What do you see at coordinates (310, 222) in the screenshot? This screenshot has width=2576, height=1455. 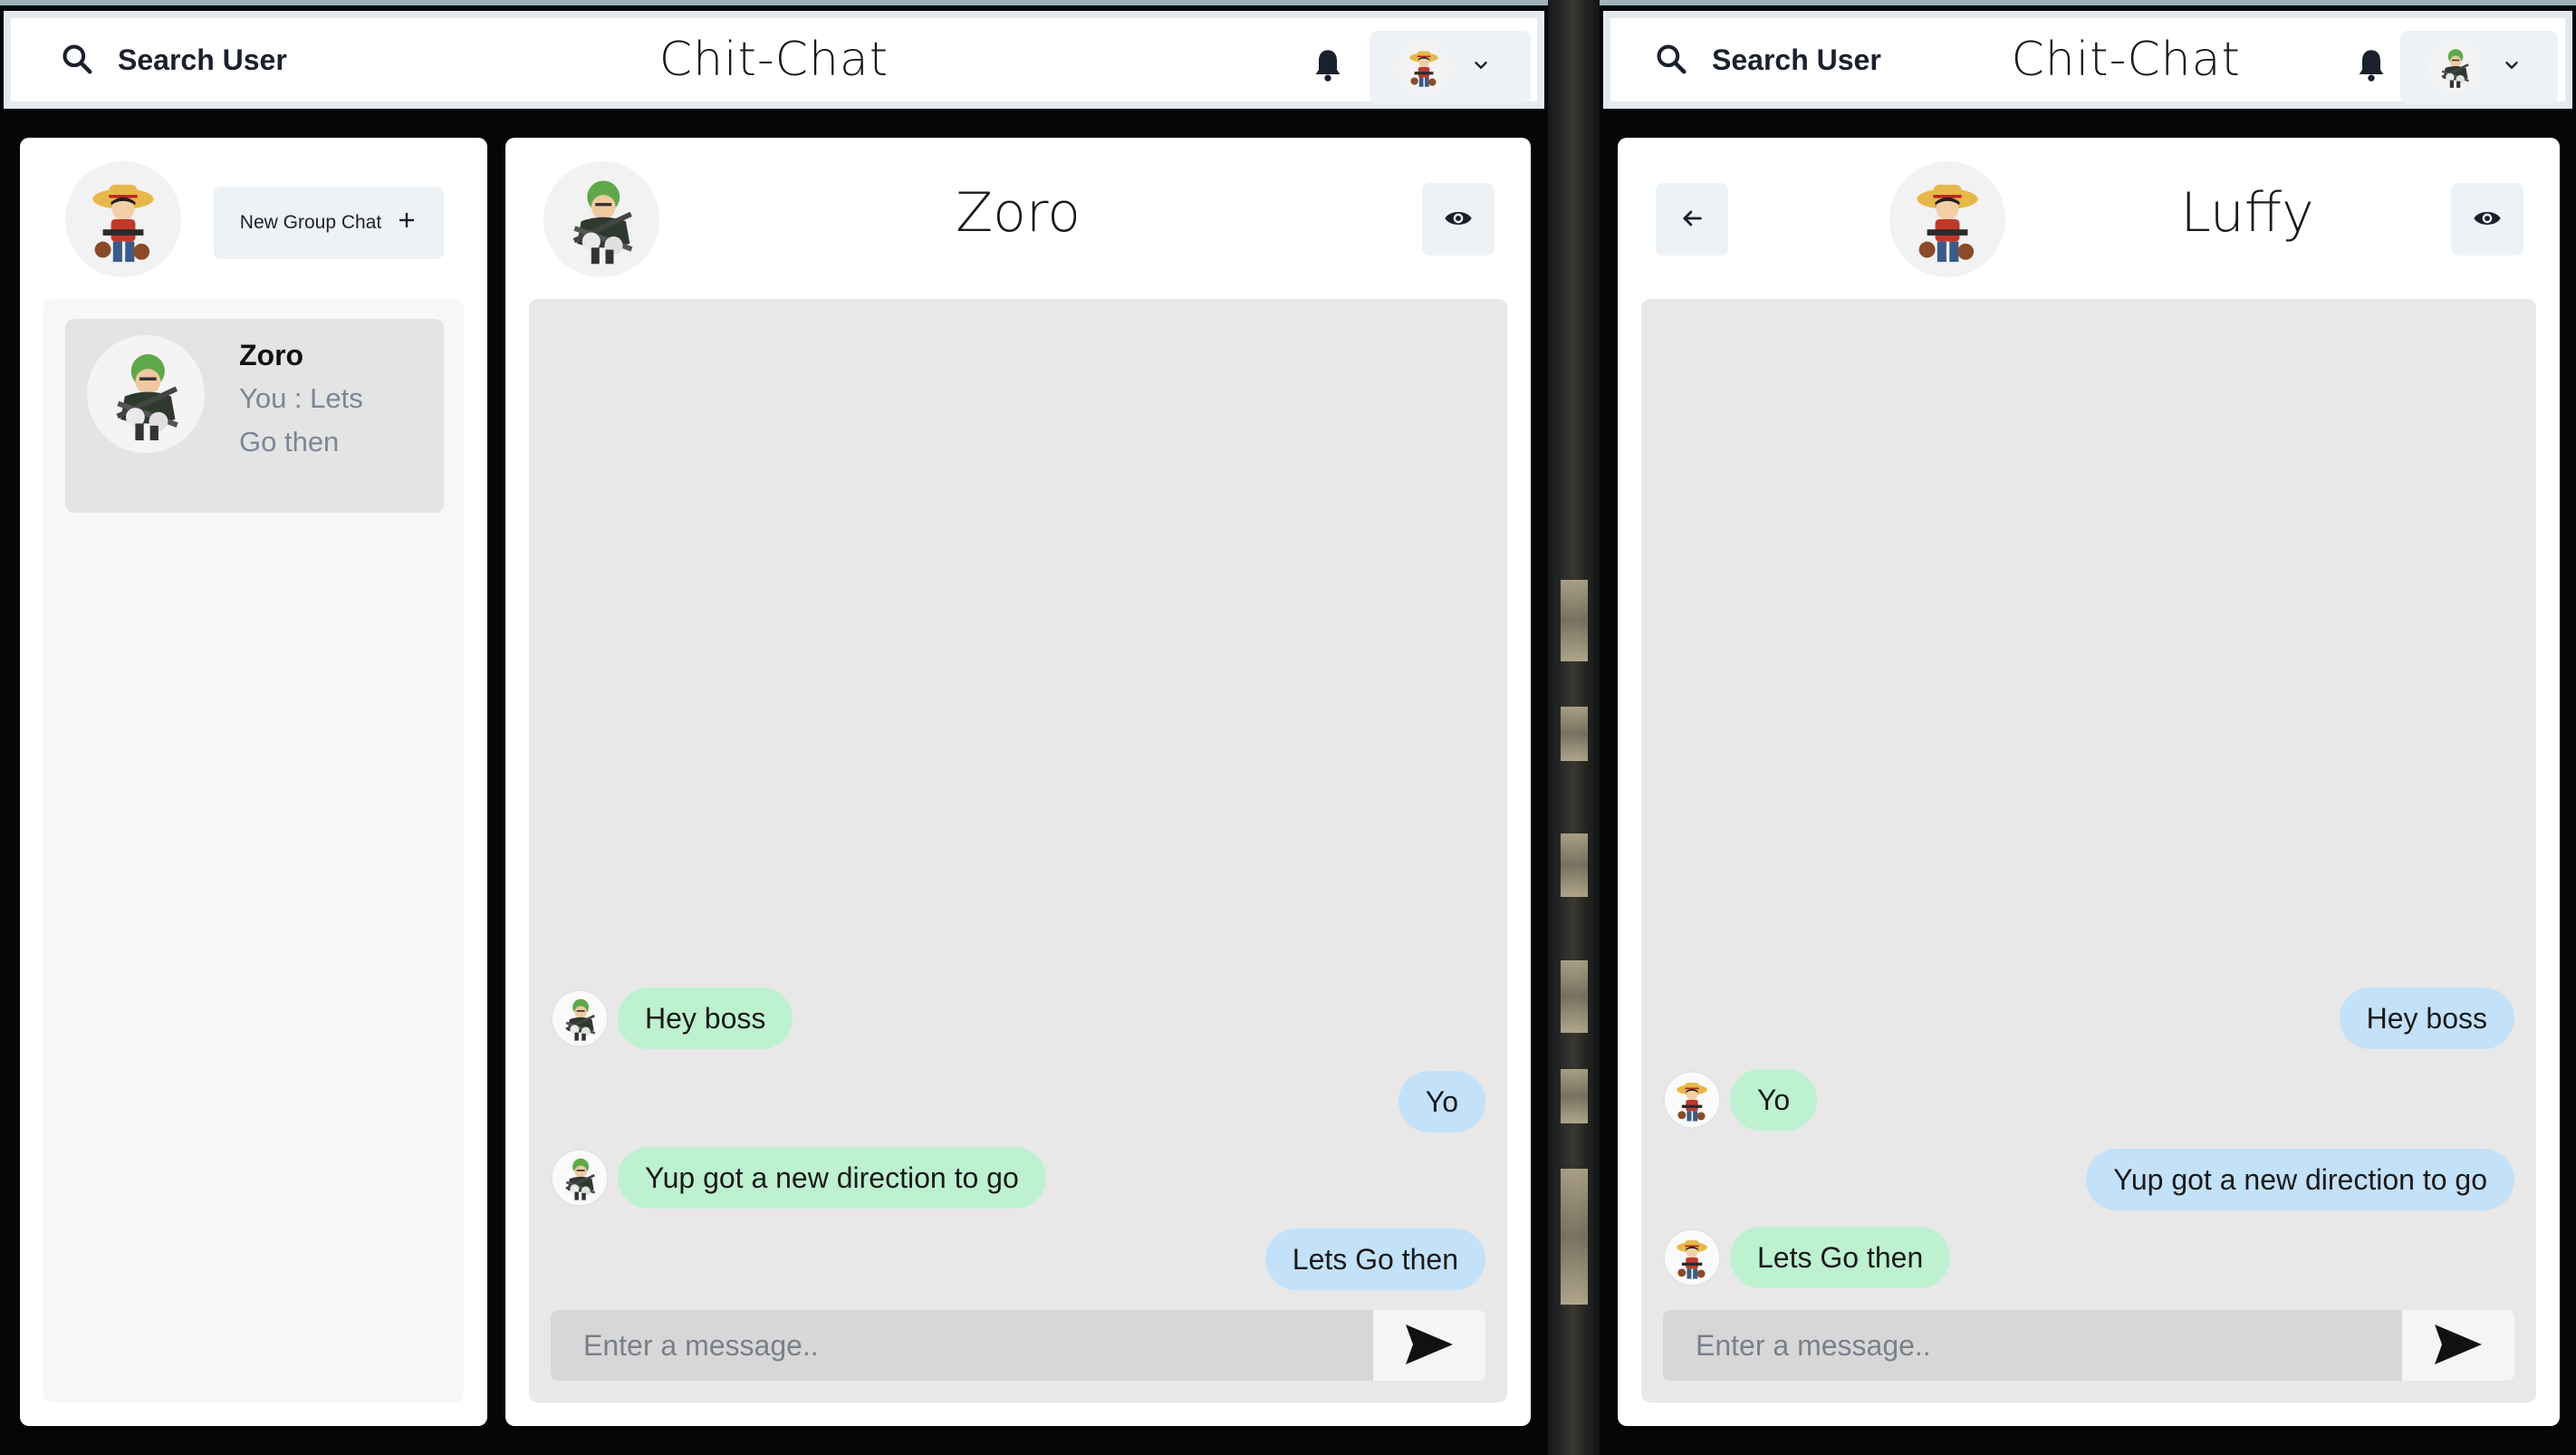 I see `new-group-chat-label: New Group Chat` at bounding box center [310, 222].